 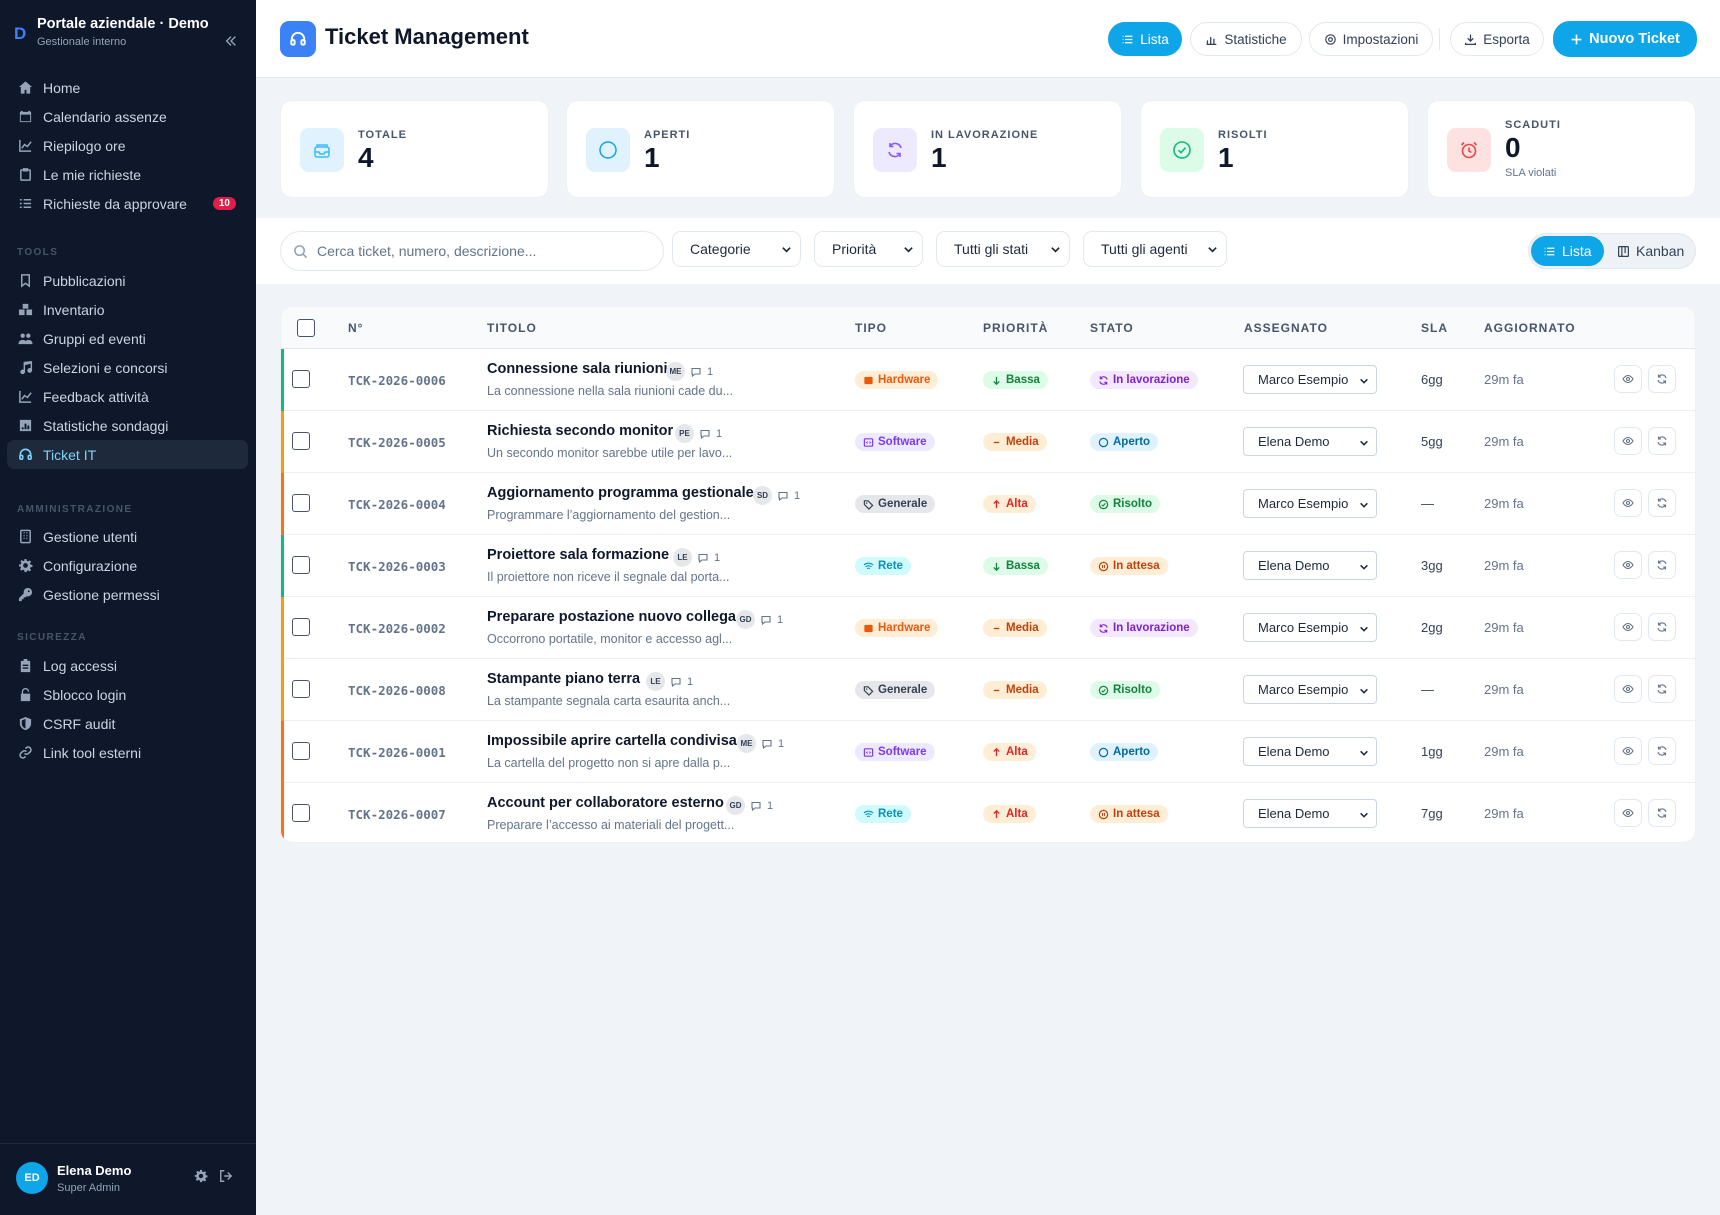 What do you see at coordinates (1625, 39) in the screenshot?
I see `new-ticket-button: Nuovo Ticket` at bounding box center [1625, 39].